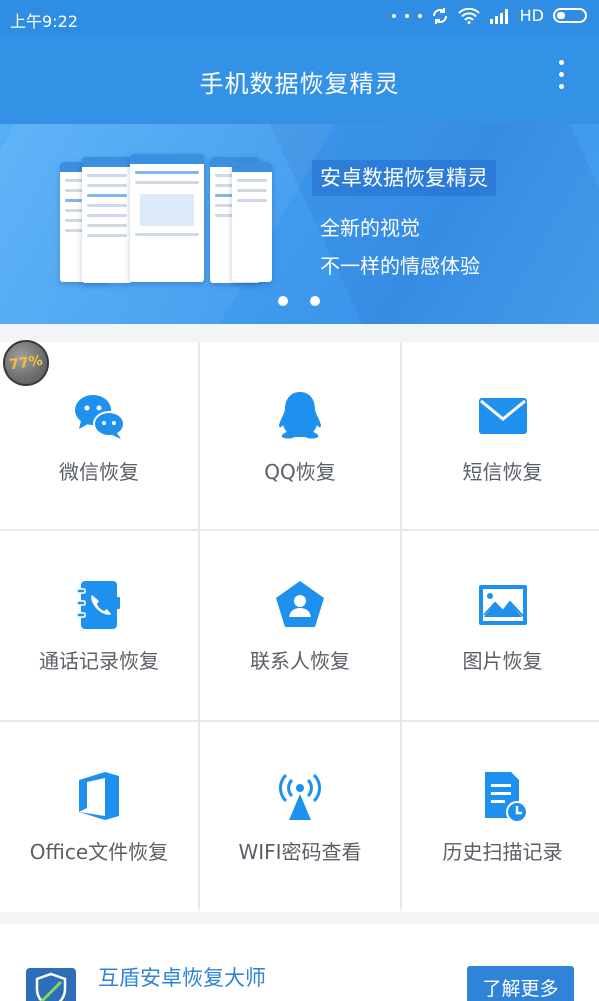 The image size is (599, 1001). I want to click on tile-label: 短信恢复, so click(502, 472).